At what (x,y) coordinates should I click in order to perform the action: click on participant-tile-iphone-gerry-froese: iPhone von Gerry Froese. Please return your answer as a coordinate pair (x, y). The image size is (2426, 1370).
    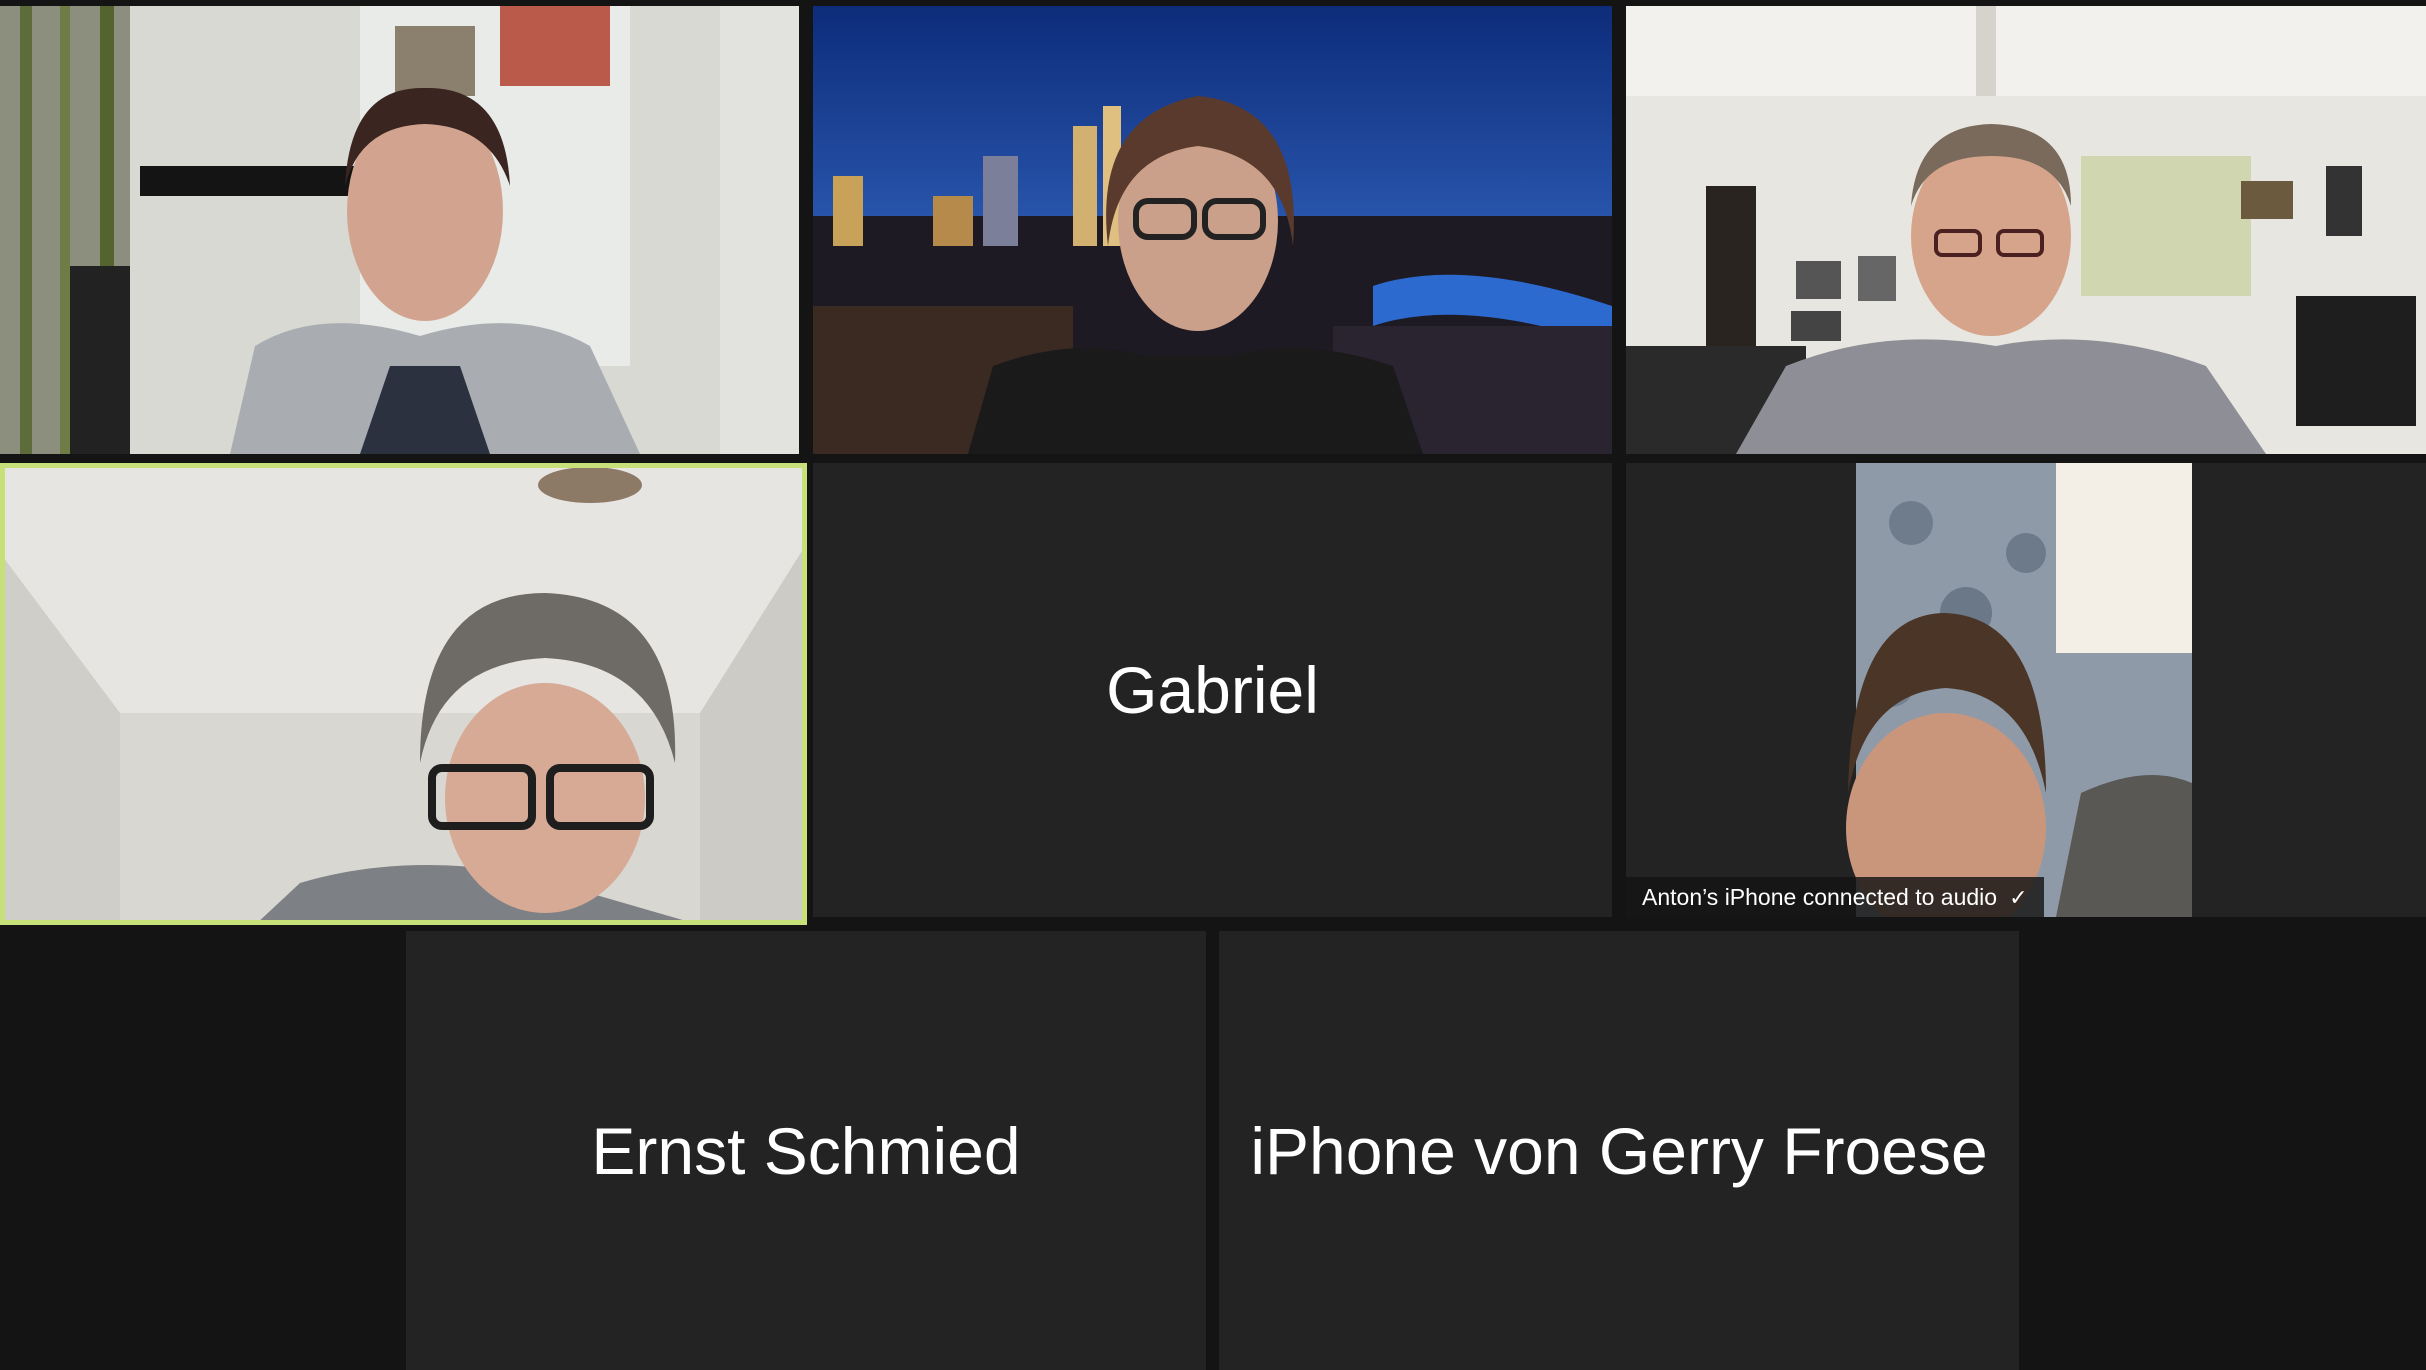
    Looking at the image, I should click on (1619, 1150).